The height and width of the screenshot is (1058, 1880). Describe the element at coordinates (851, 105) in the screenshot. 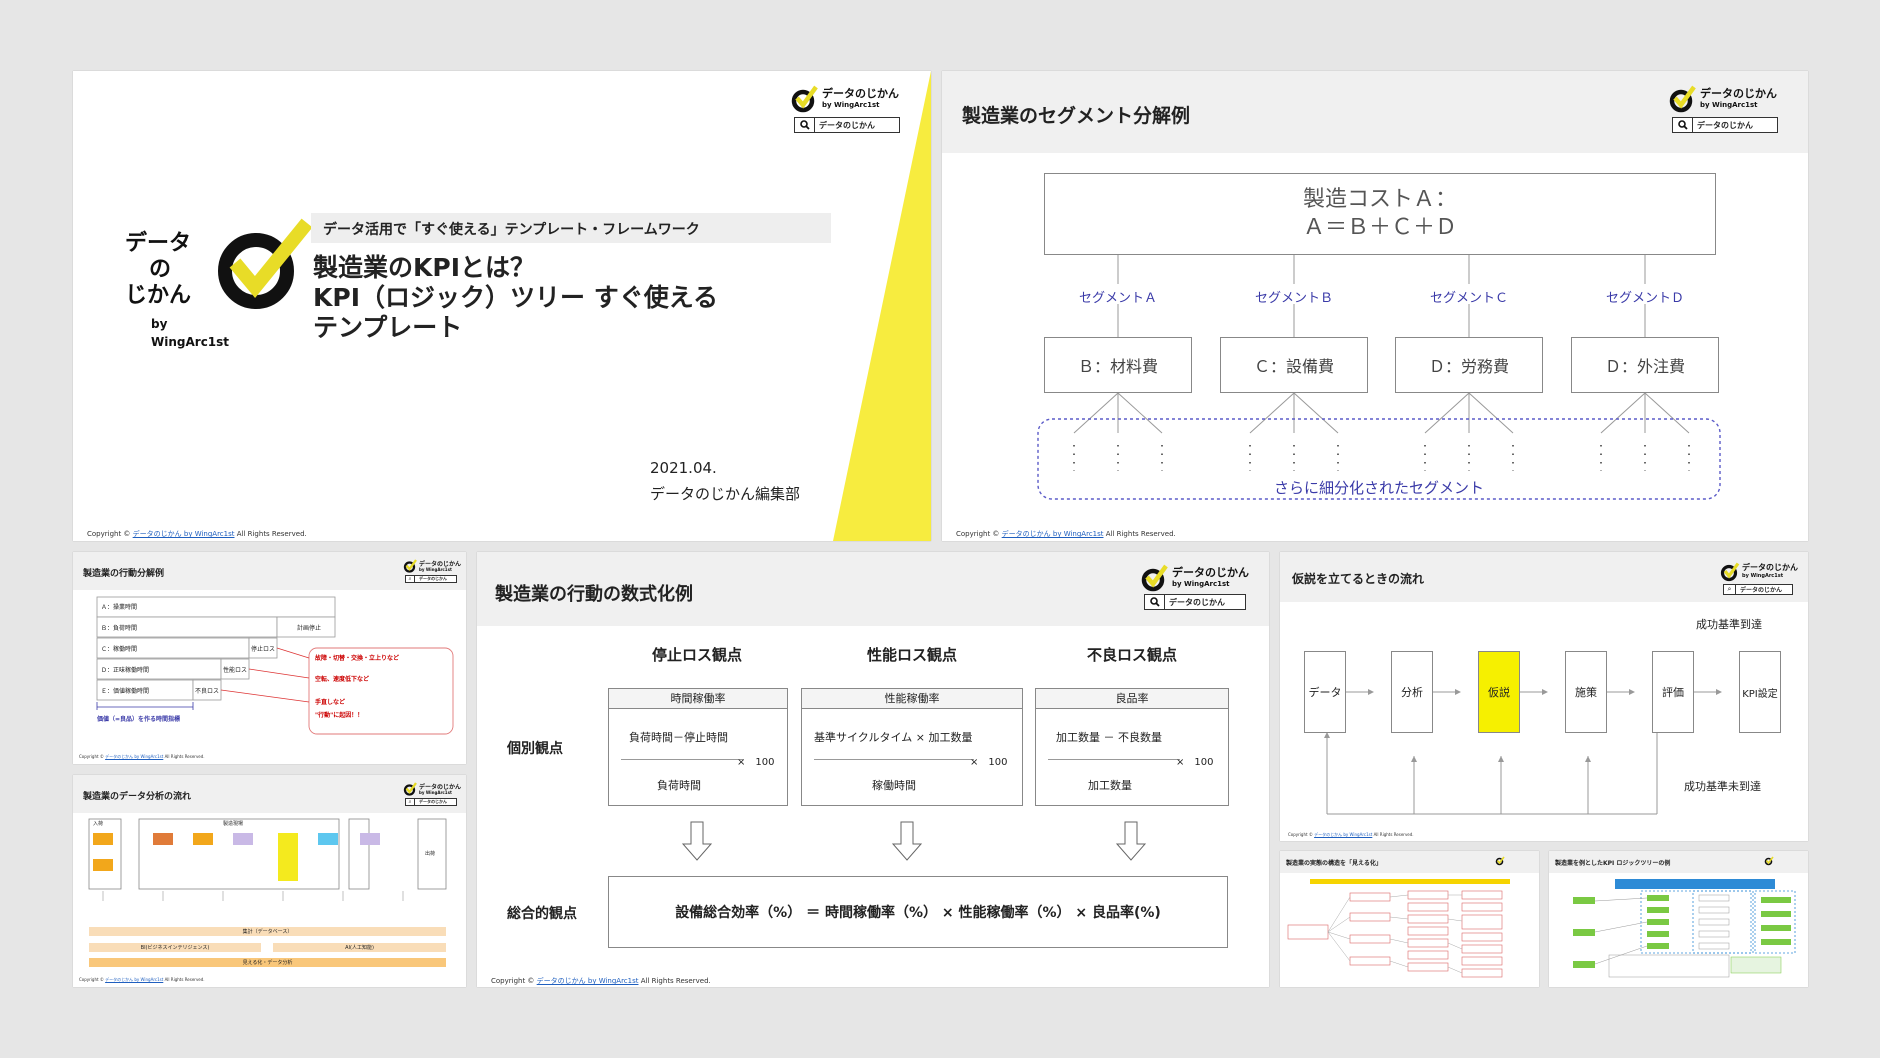

I see `logo-by: by WingArc1st` at that location.